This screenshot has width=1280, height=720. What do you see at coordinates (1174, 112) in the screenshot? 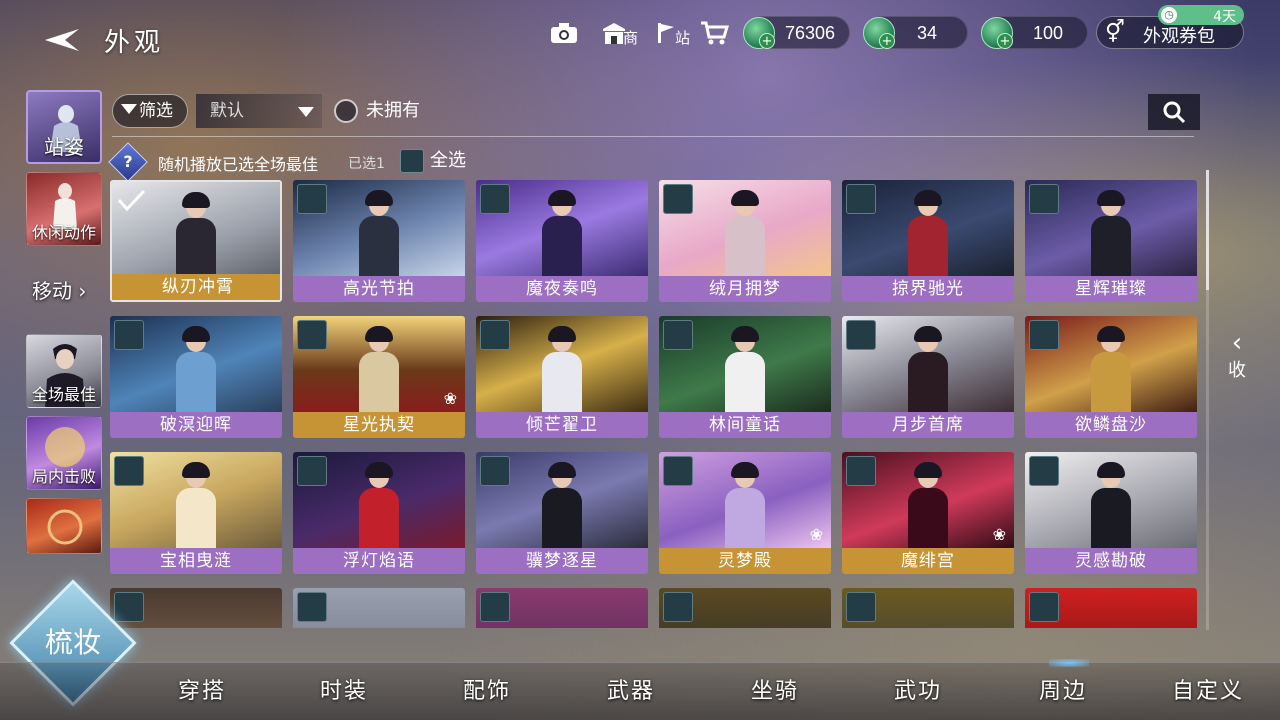
I see `search-button` at bounding box center [1174, 112].